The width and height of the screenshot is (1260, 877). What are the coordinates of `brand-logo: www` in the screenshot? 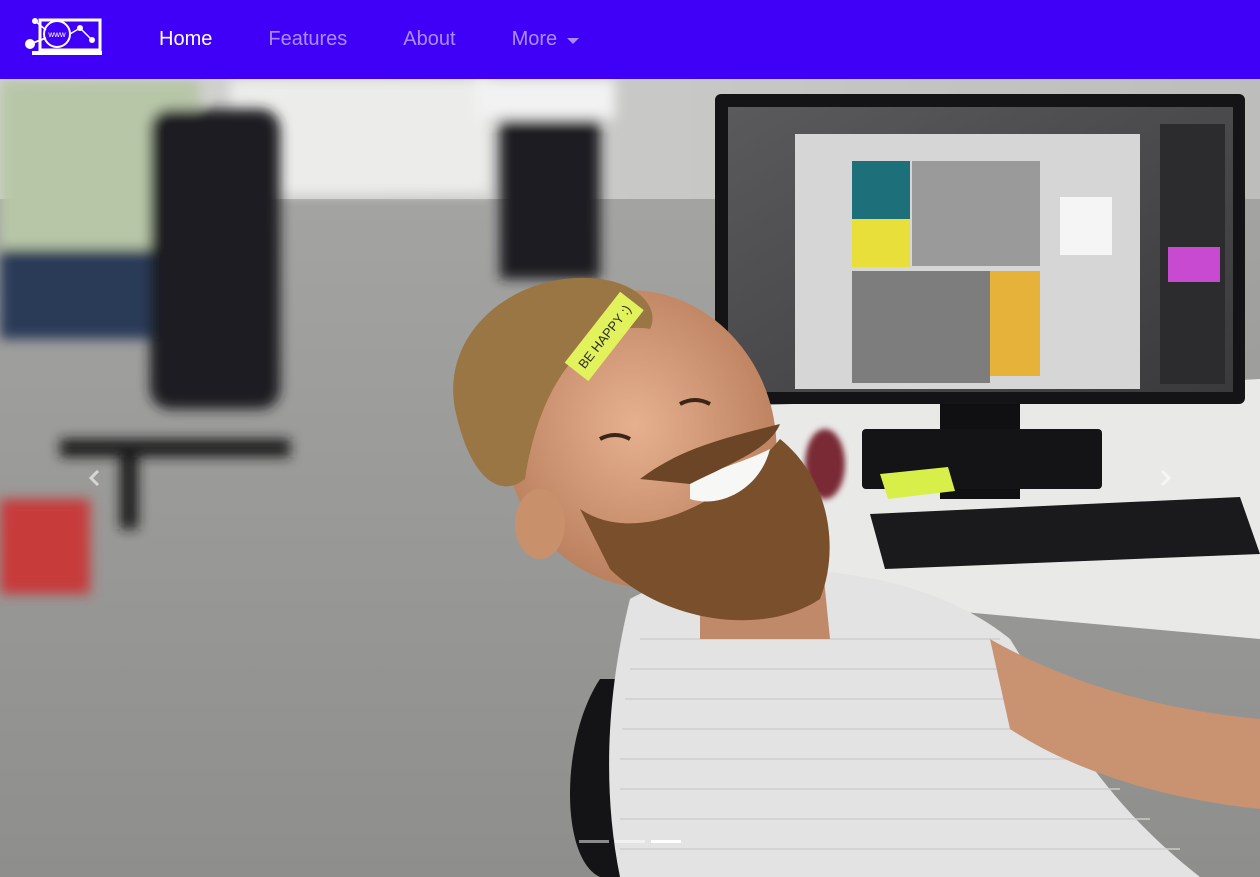 It's located at (63, 36).